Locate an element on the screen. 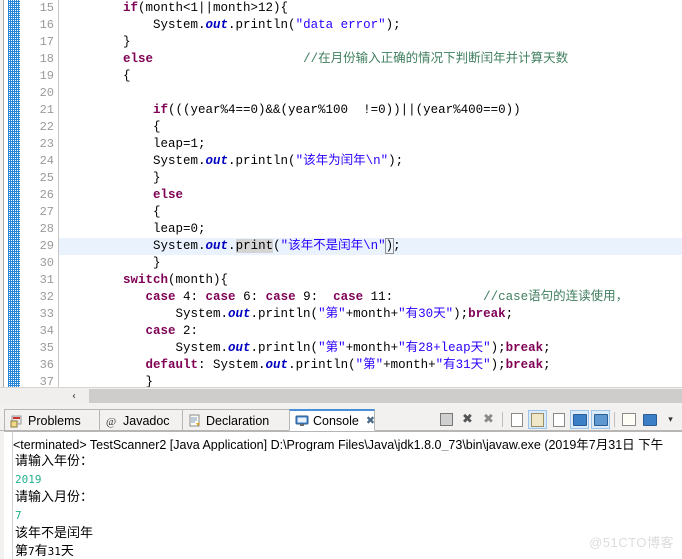 The image size is (682, 559). line-number: 24 is located at coordinates (46, 161).